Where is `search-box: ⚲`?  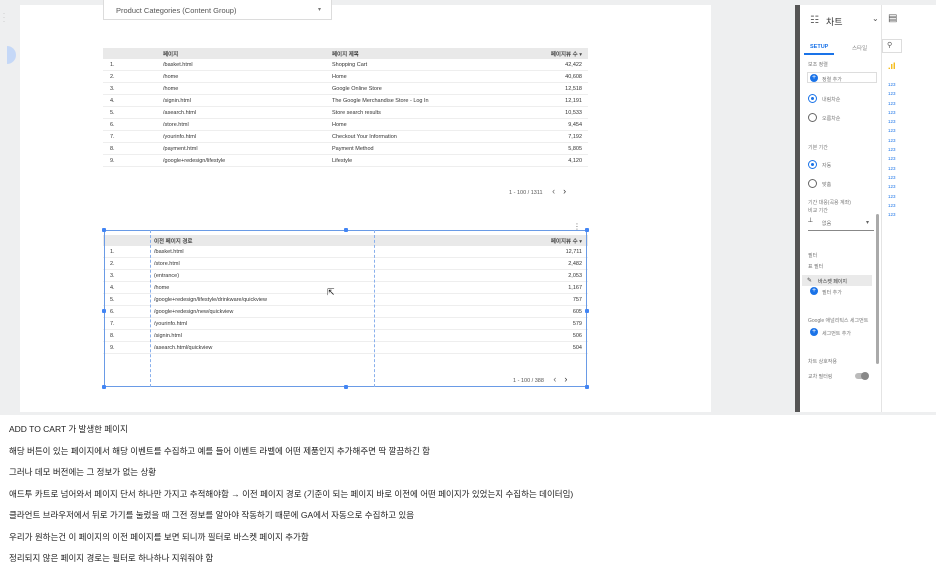 search-box: ⚲ is located at coordinates (892, 46).